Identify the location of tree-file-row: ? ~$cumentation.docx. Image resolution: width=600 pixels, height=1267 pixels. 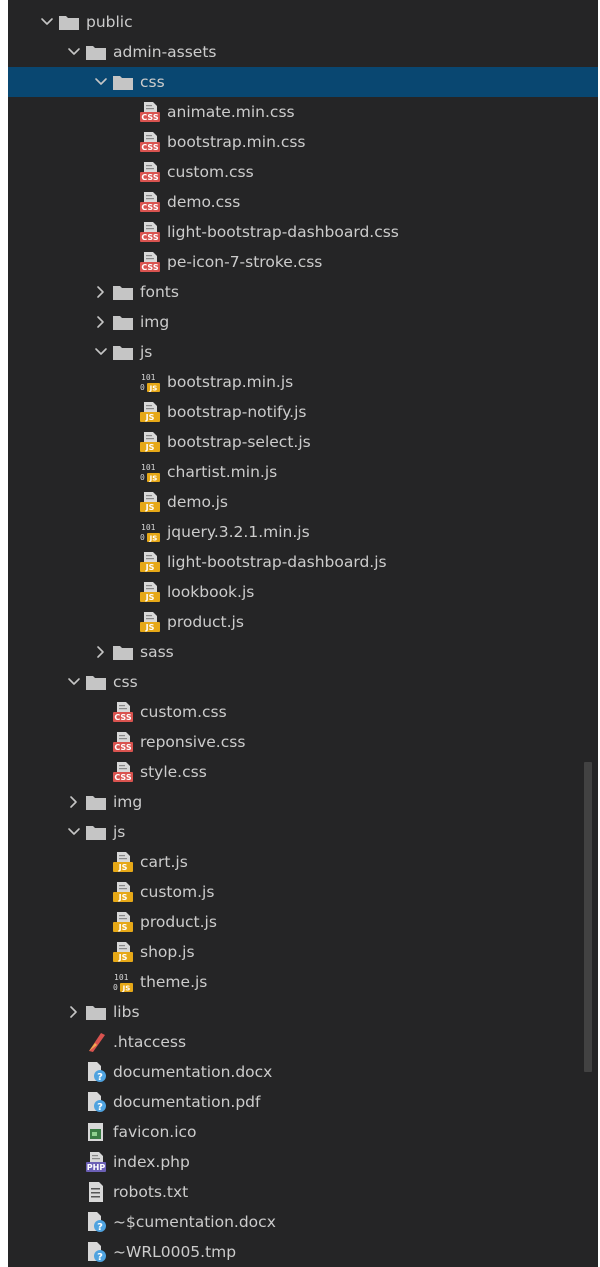
(303, 1222).